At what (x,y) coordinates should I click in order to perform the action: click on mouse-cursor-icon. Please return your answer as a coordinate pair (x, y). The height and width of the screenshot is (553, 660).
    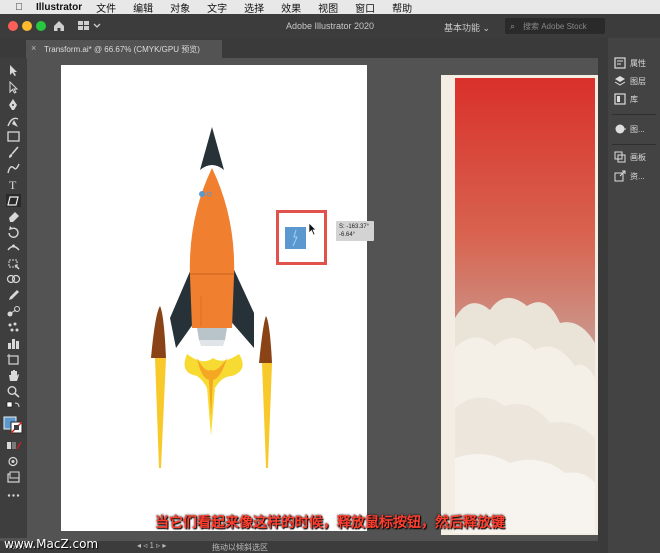
    Looking at the image, I should click on (312, 229).